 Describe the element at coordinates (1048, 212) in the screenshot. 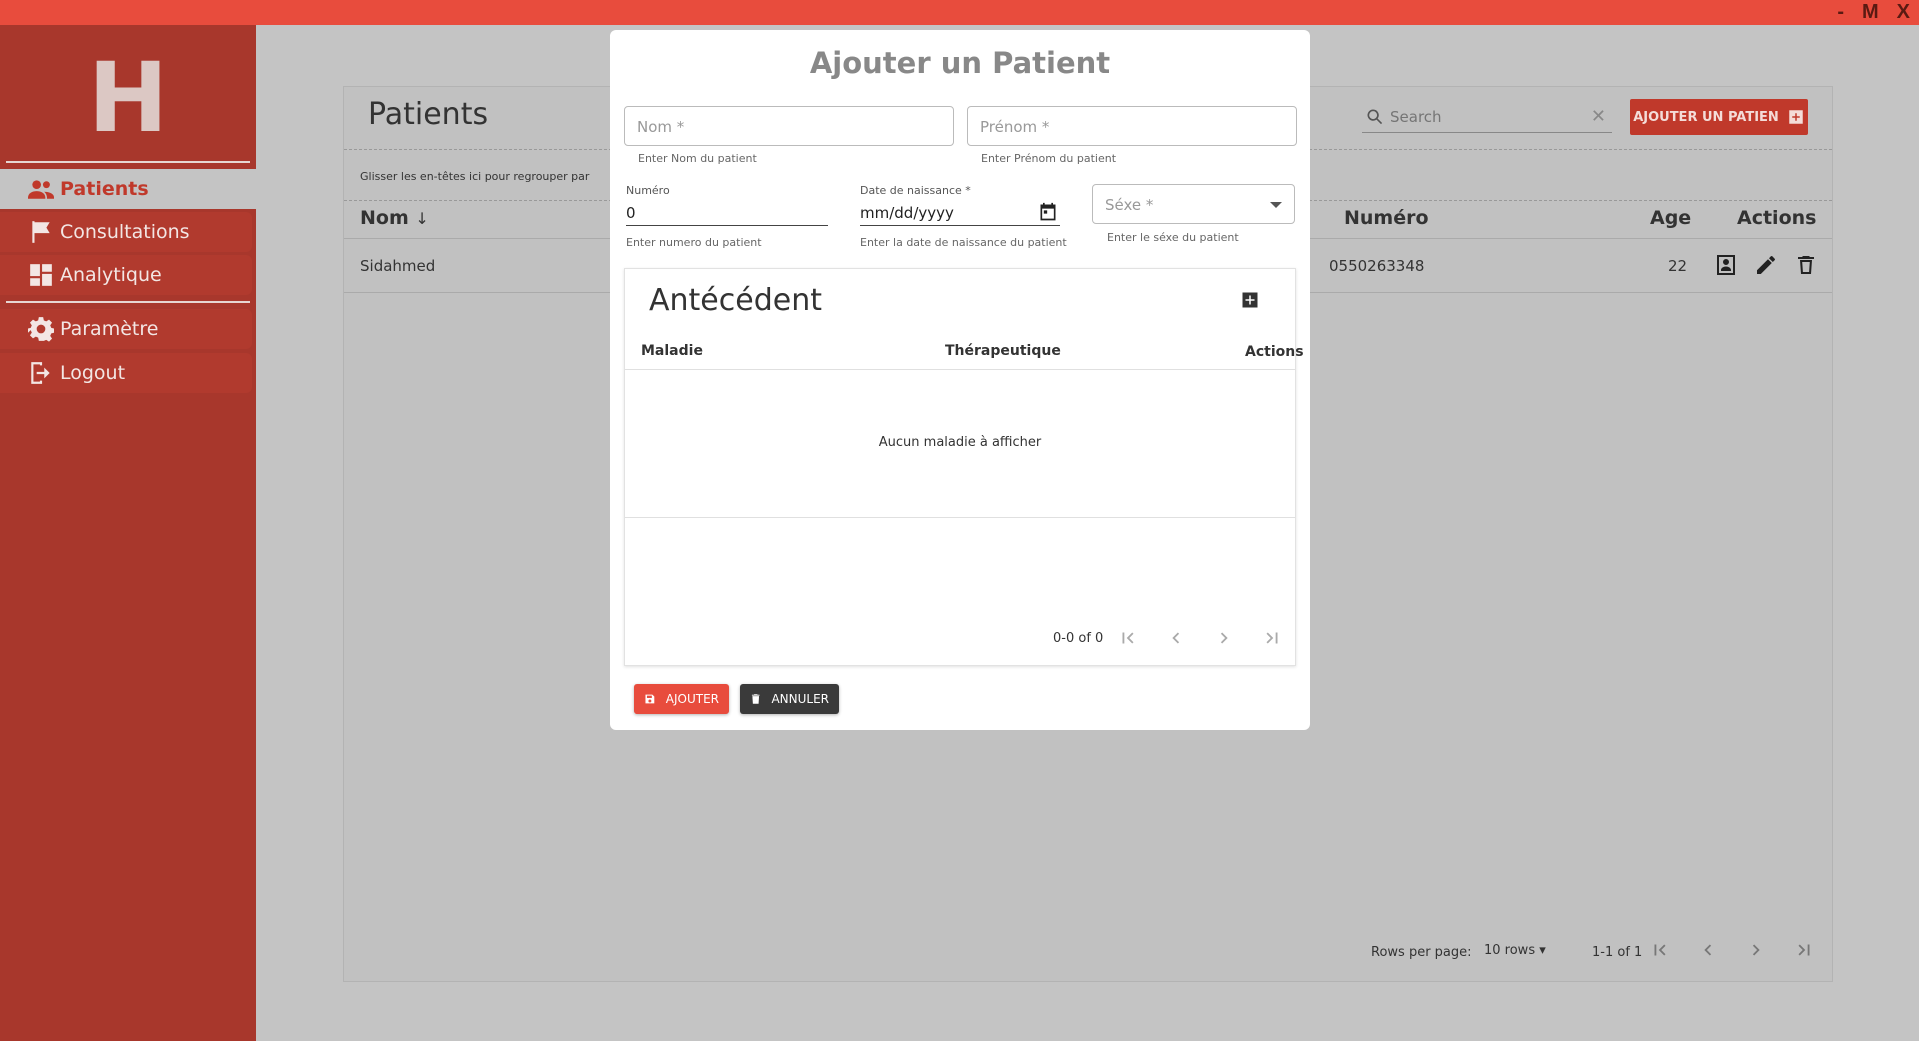

I see `calendar-icon` at that location.